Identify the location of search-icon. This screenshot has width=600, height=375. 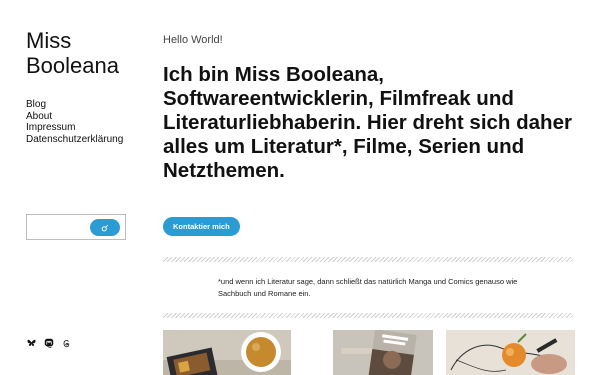
(105, 228).